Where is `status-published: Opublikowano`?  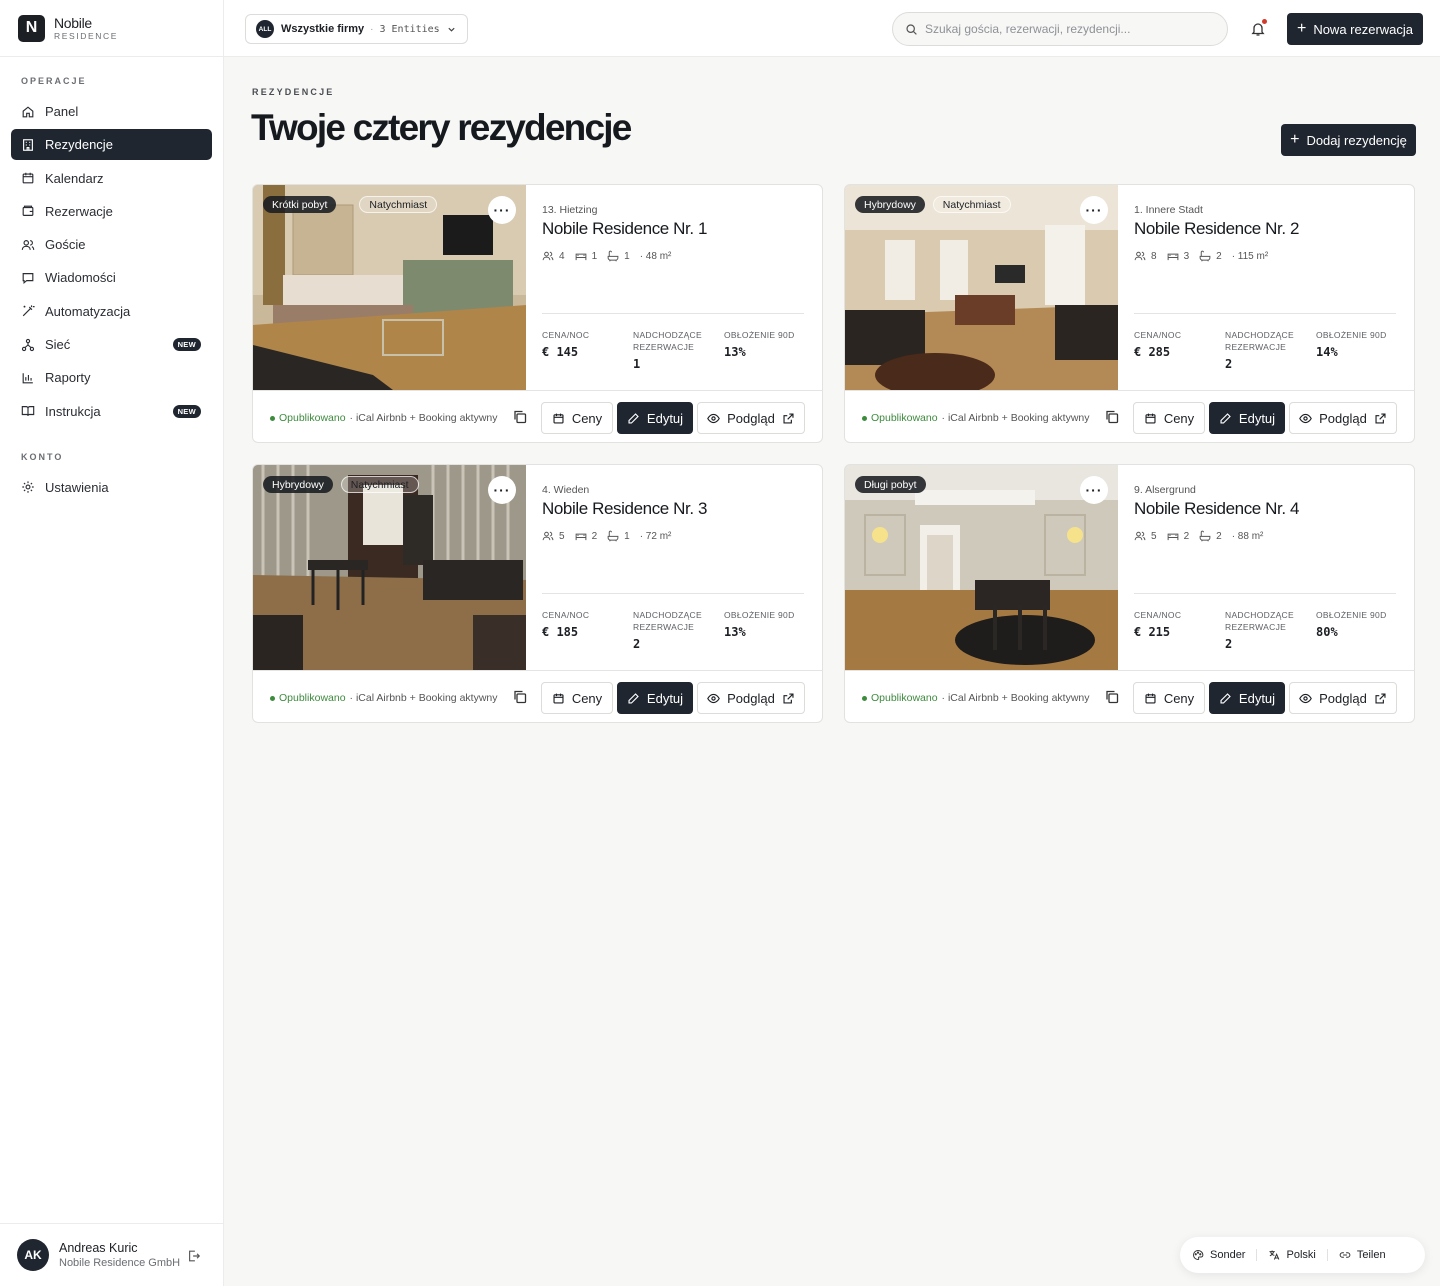 status-published: Opublikowano is located at coordinates (312, 698).